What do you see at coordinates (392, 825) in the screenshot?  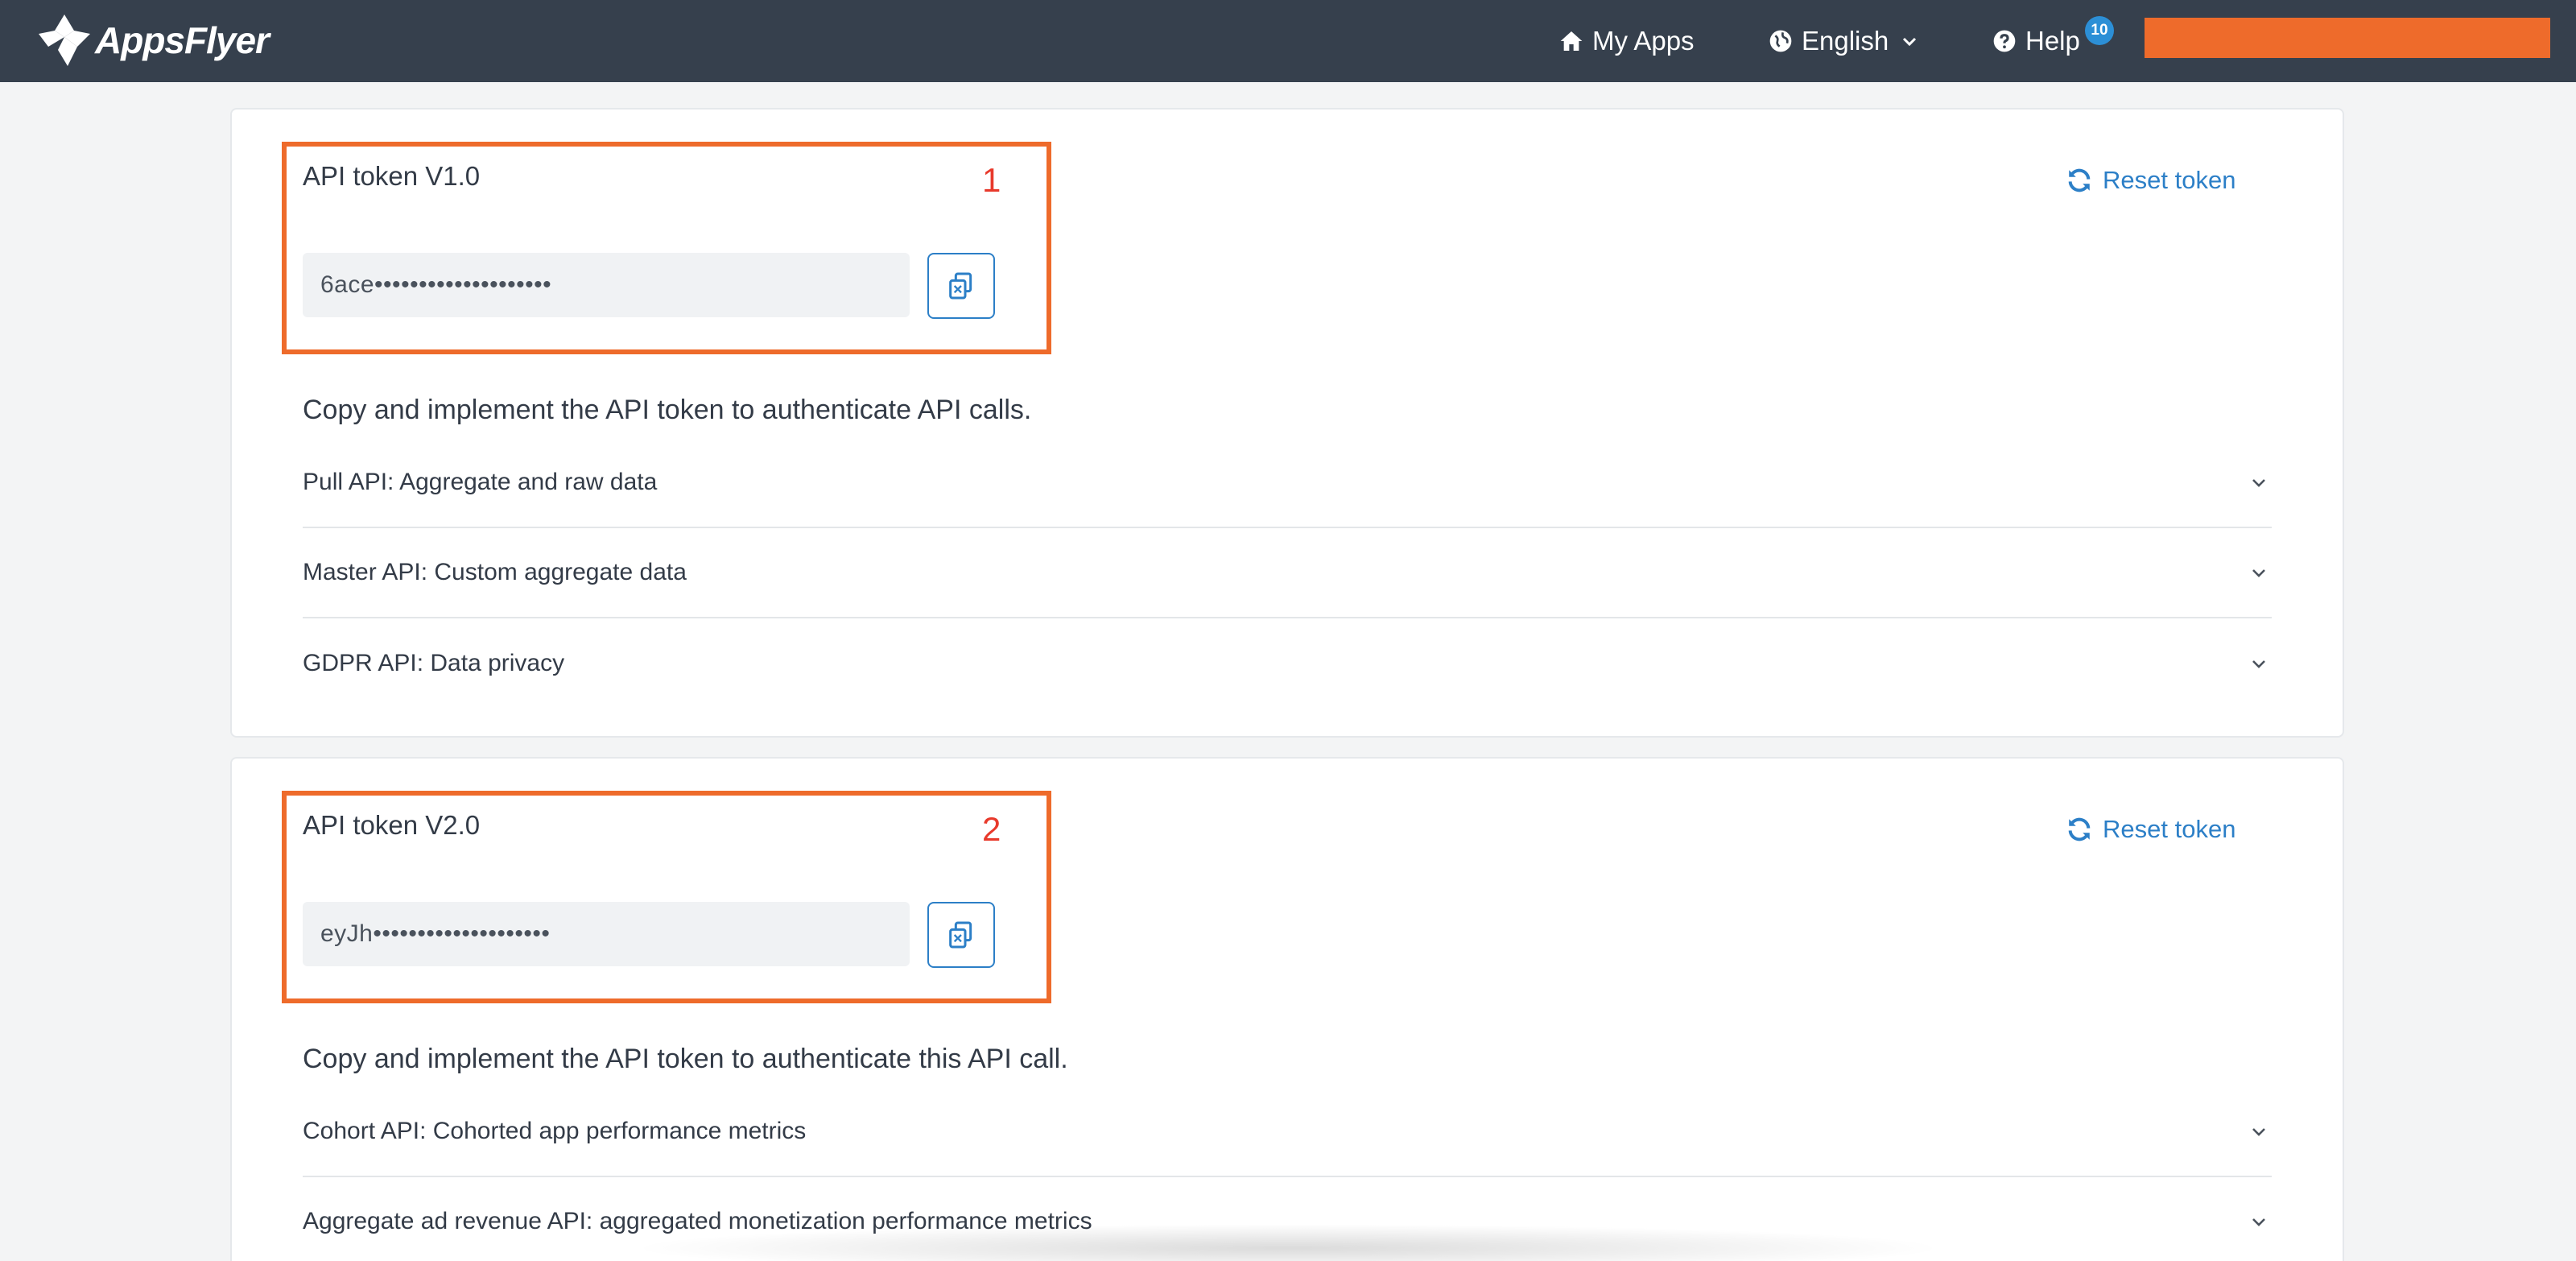 I see `token-title: API token V2.0` at bounding box center [392, 825].